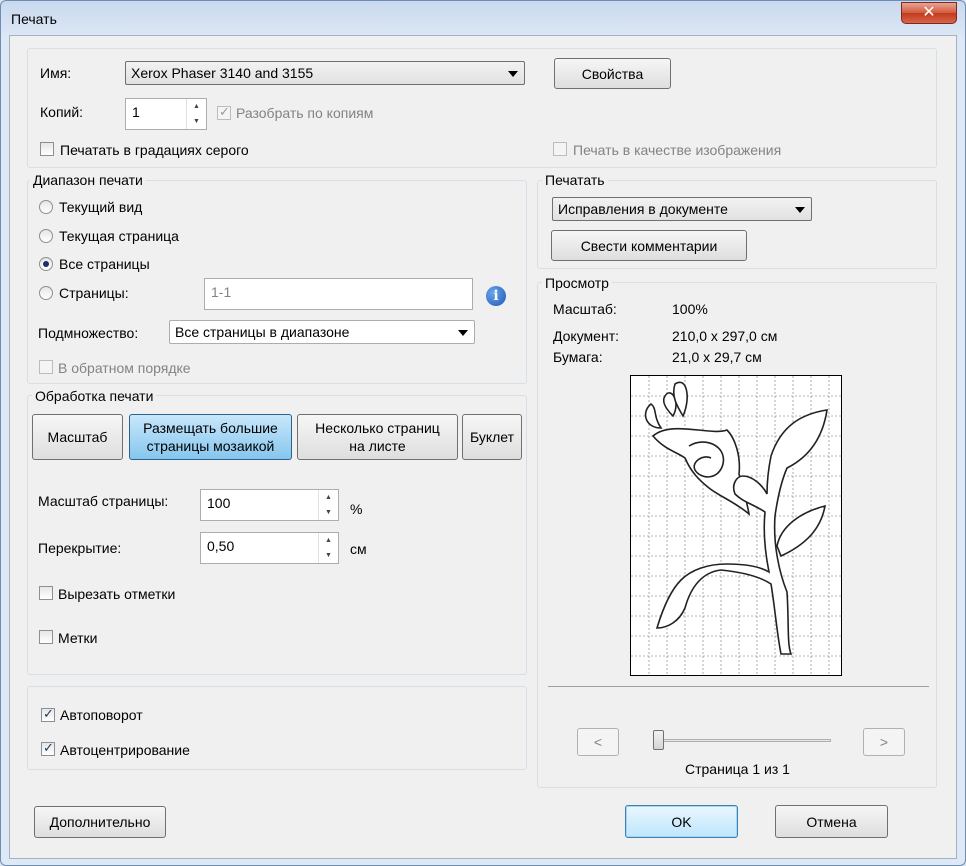  Describe the element at coordinates (46, 593) in the screenshot. I see `cut-marks-checkbox` at that location.